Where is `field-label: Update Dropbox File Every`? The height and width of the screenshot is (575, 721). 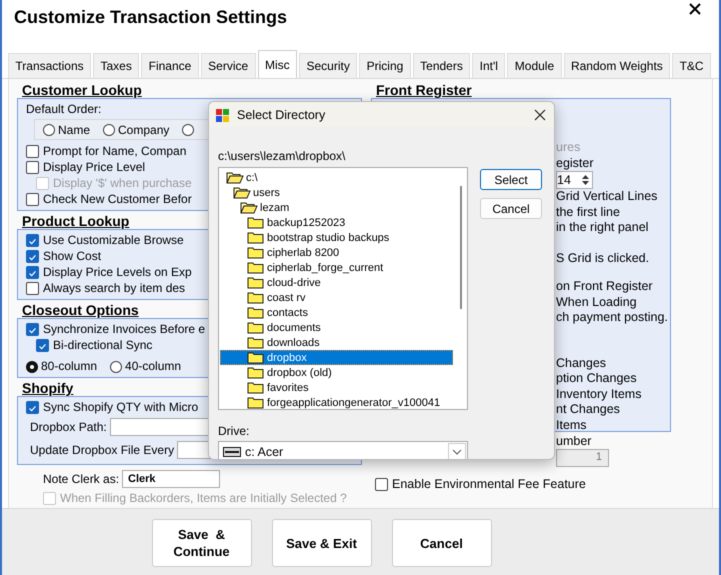 field-label: Update Dropbox File Every is located at coordinates (102, 450).